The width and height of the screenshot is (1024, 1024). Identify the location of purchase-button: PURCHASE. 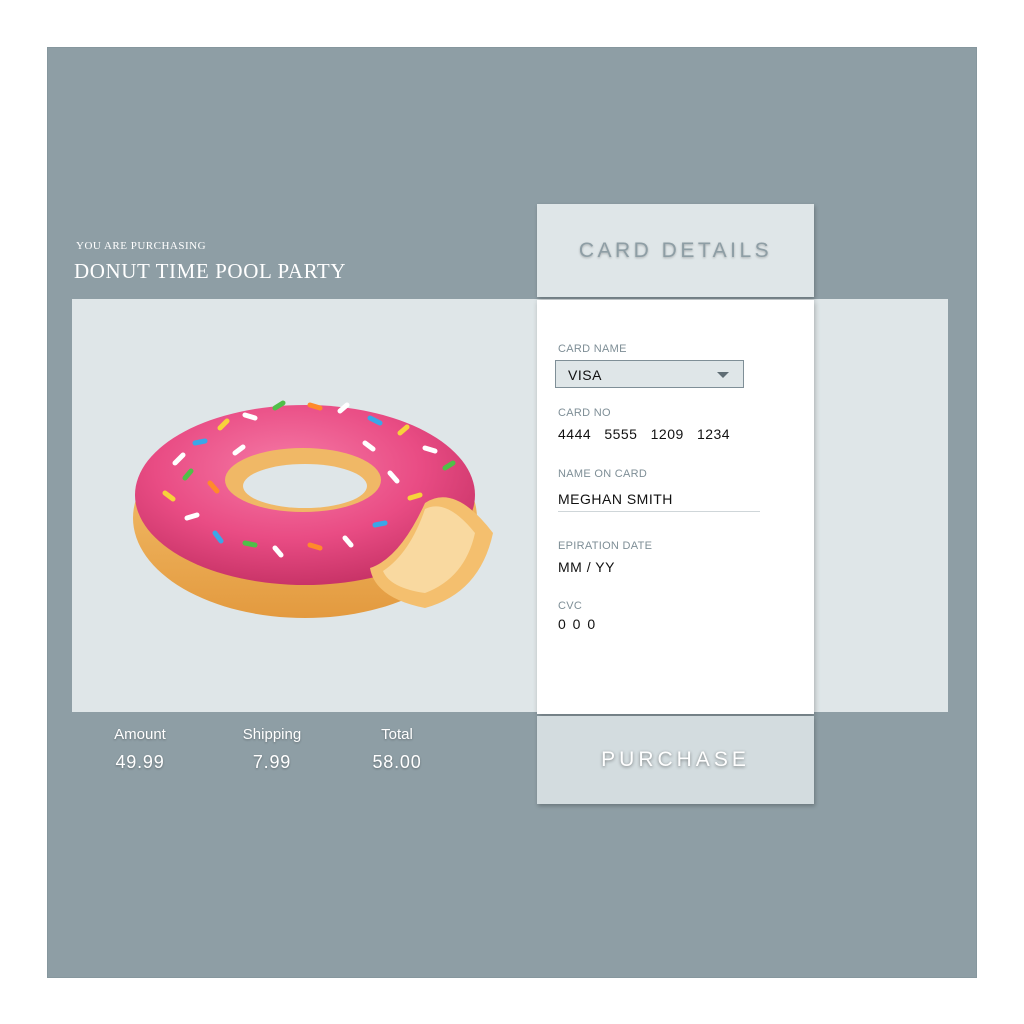
(675, 760).